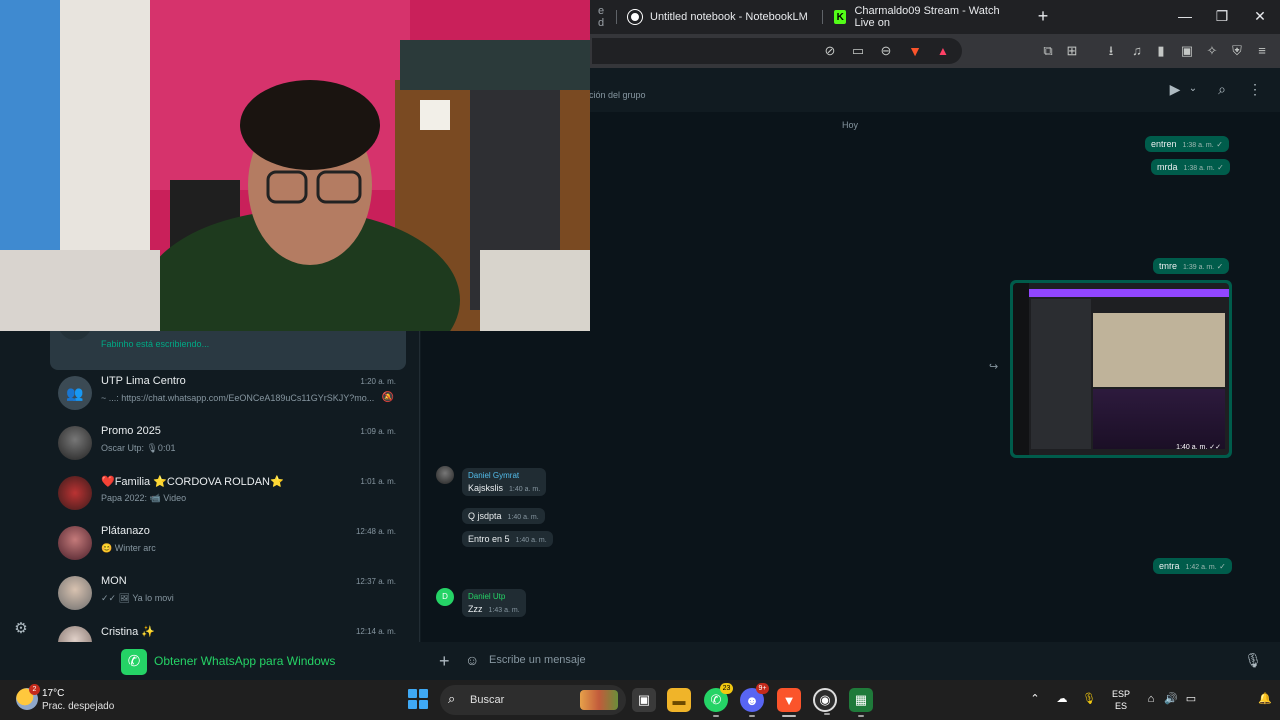  Describe the element at coordinates (1171, 699) in the screenshot. I see `volume-icon: 🔊` at that location.